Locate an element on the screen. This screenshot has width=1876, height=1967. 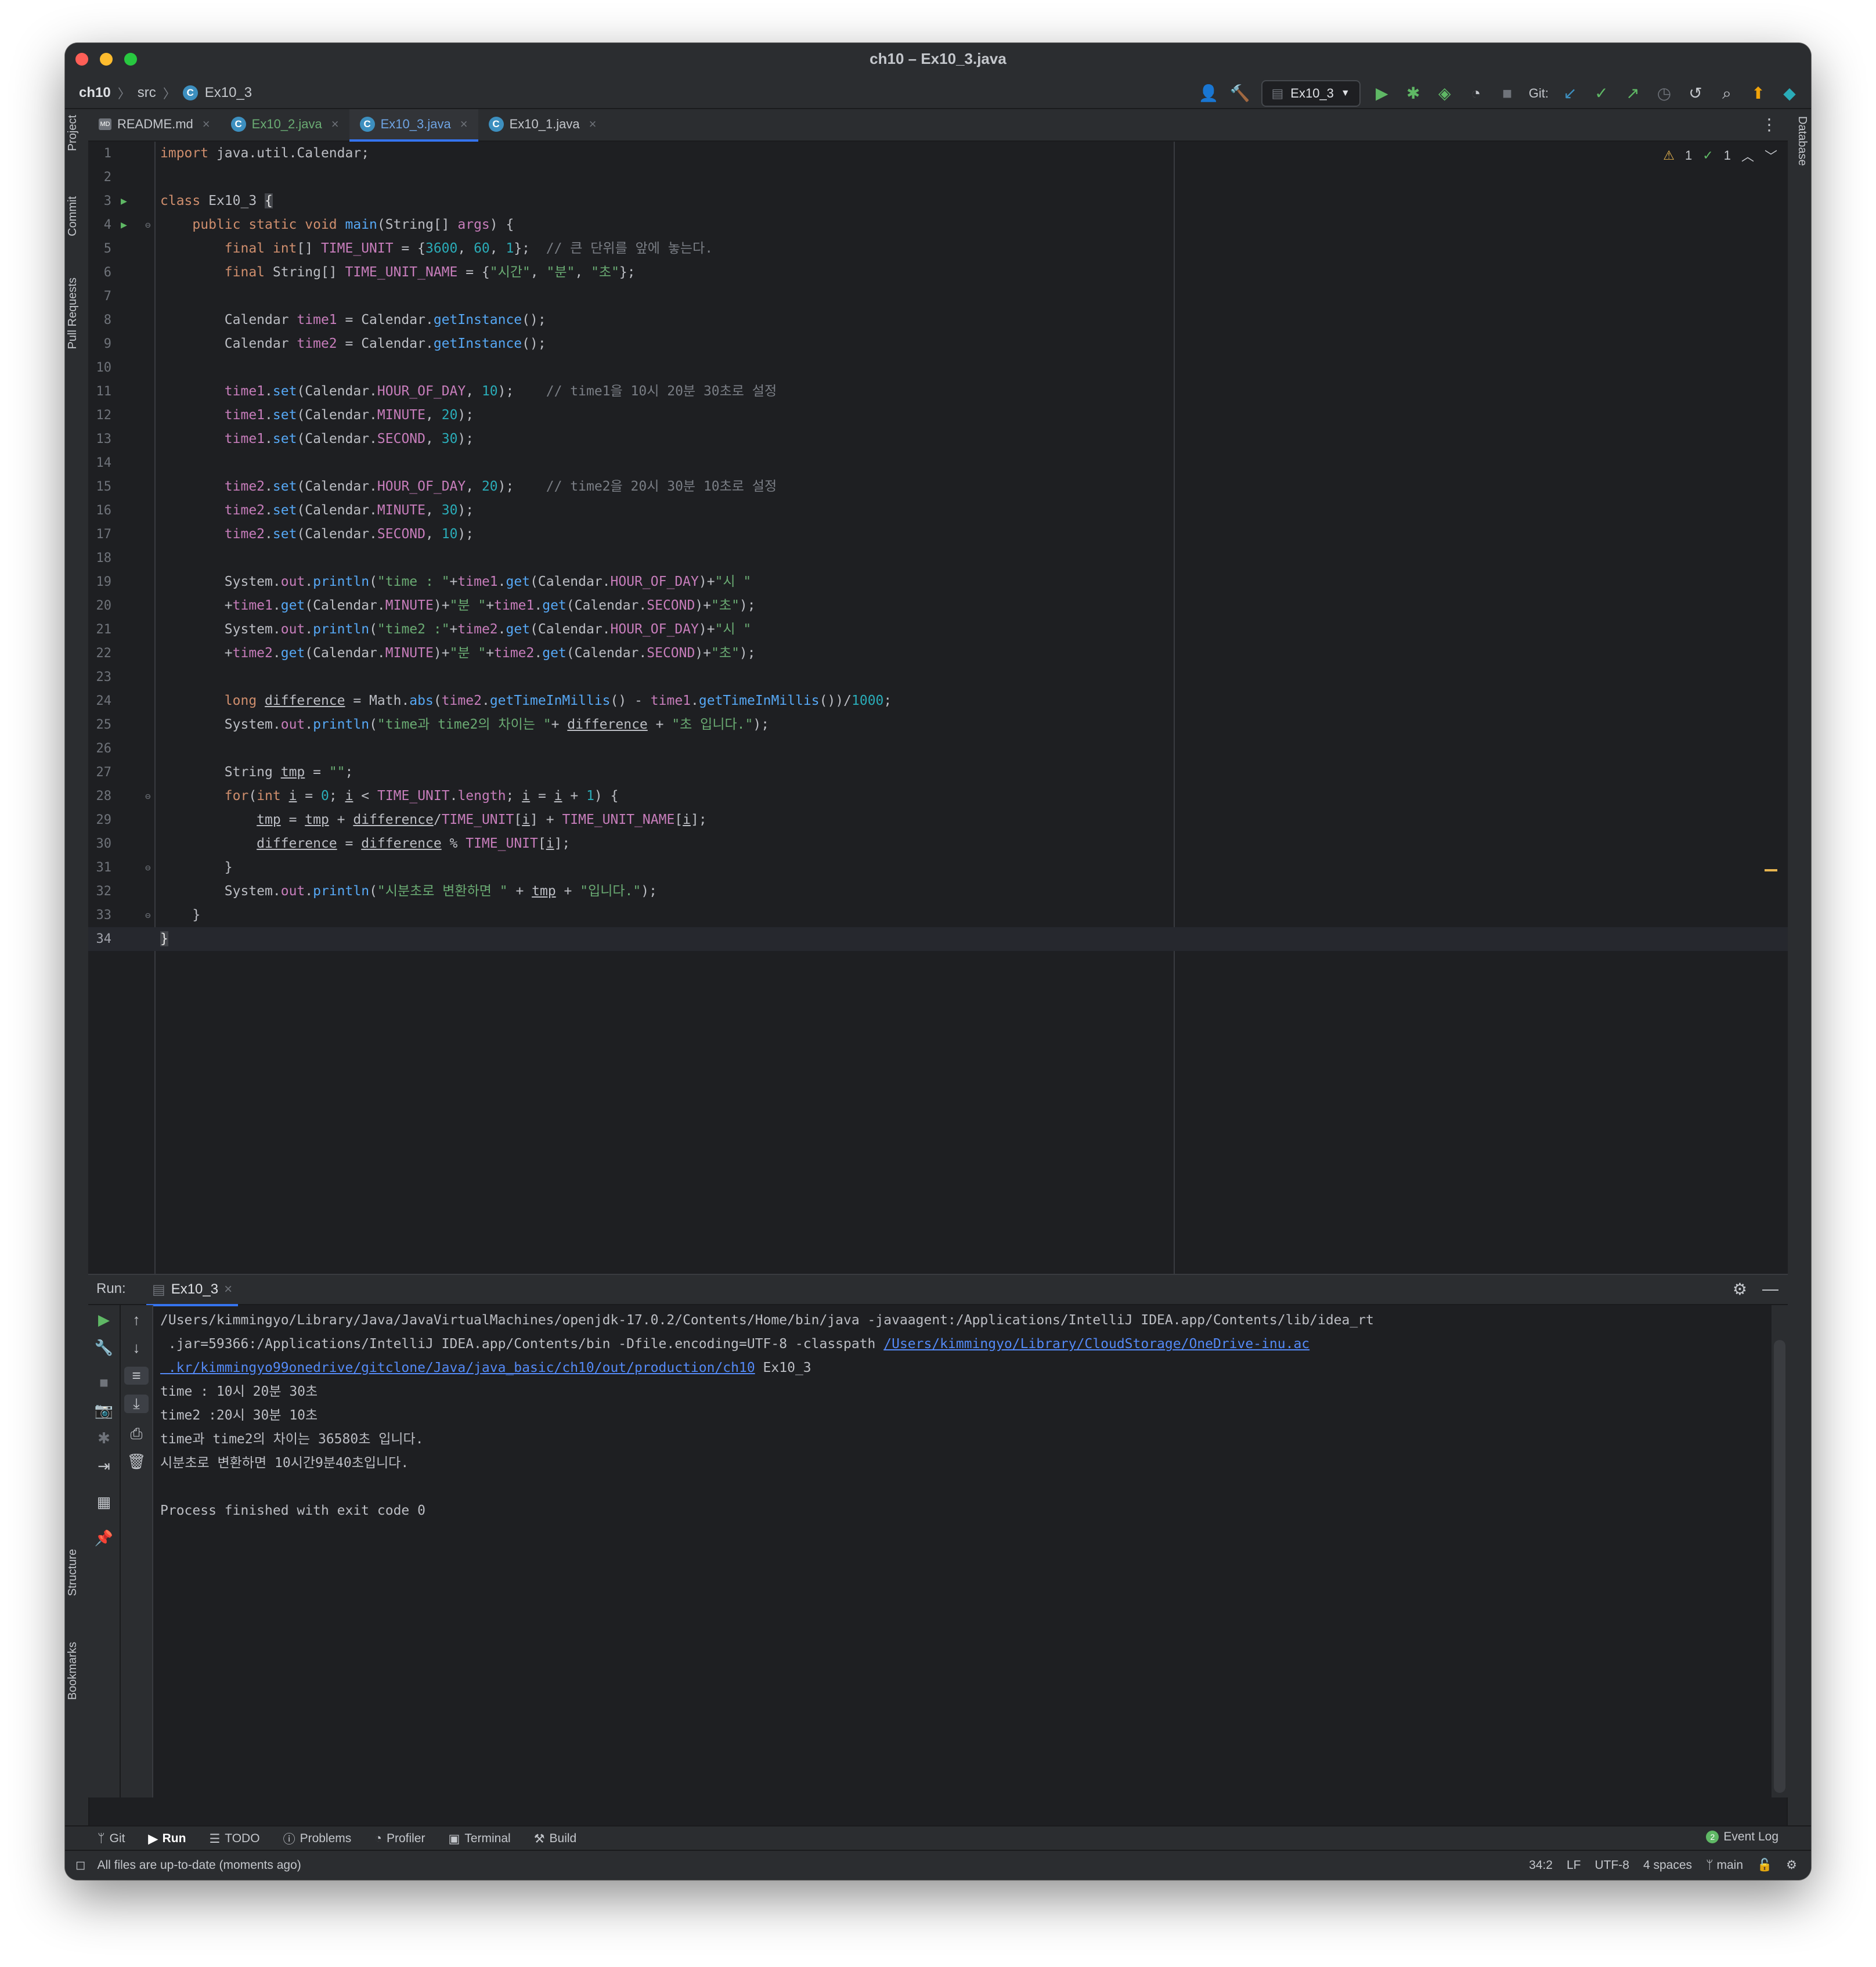
tab-ex10-3: C Ex10_3.java × is located at coordinates (413, 125).